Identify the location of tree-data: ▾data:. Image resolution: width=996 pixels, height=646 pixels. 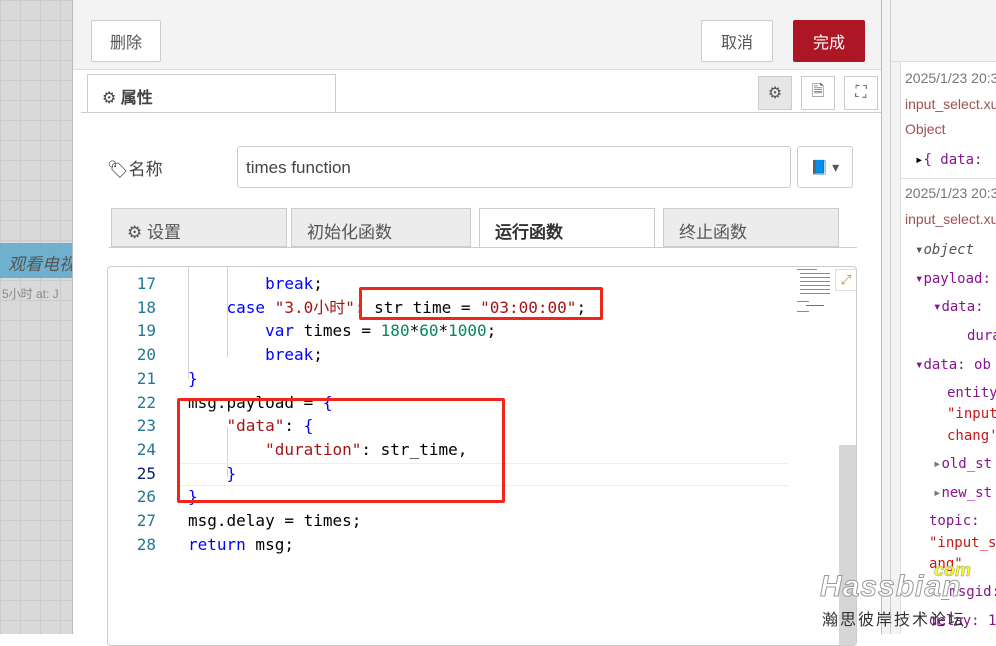
(958, 307).